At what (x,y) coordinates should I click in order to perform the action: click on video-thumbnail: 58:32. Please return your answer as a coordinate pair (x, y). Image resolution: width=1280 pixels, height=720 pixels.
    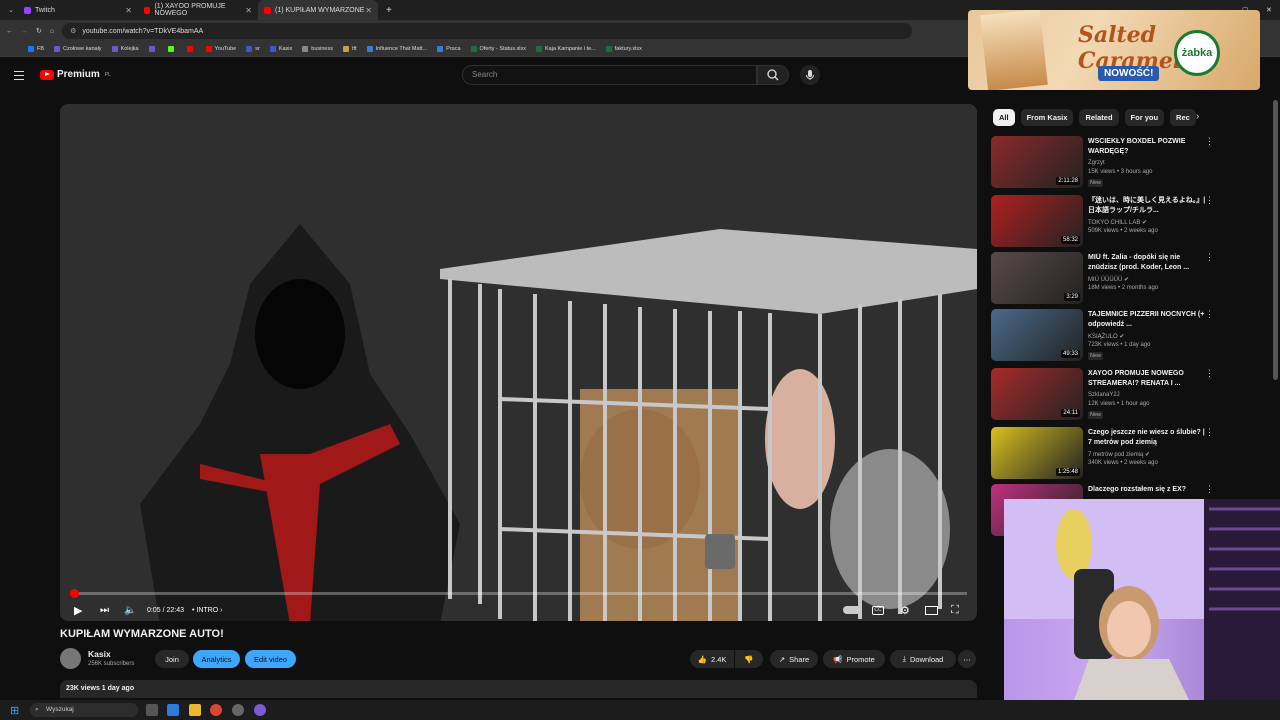
    Looking at the image, I should click on (1037, 221).